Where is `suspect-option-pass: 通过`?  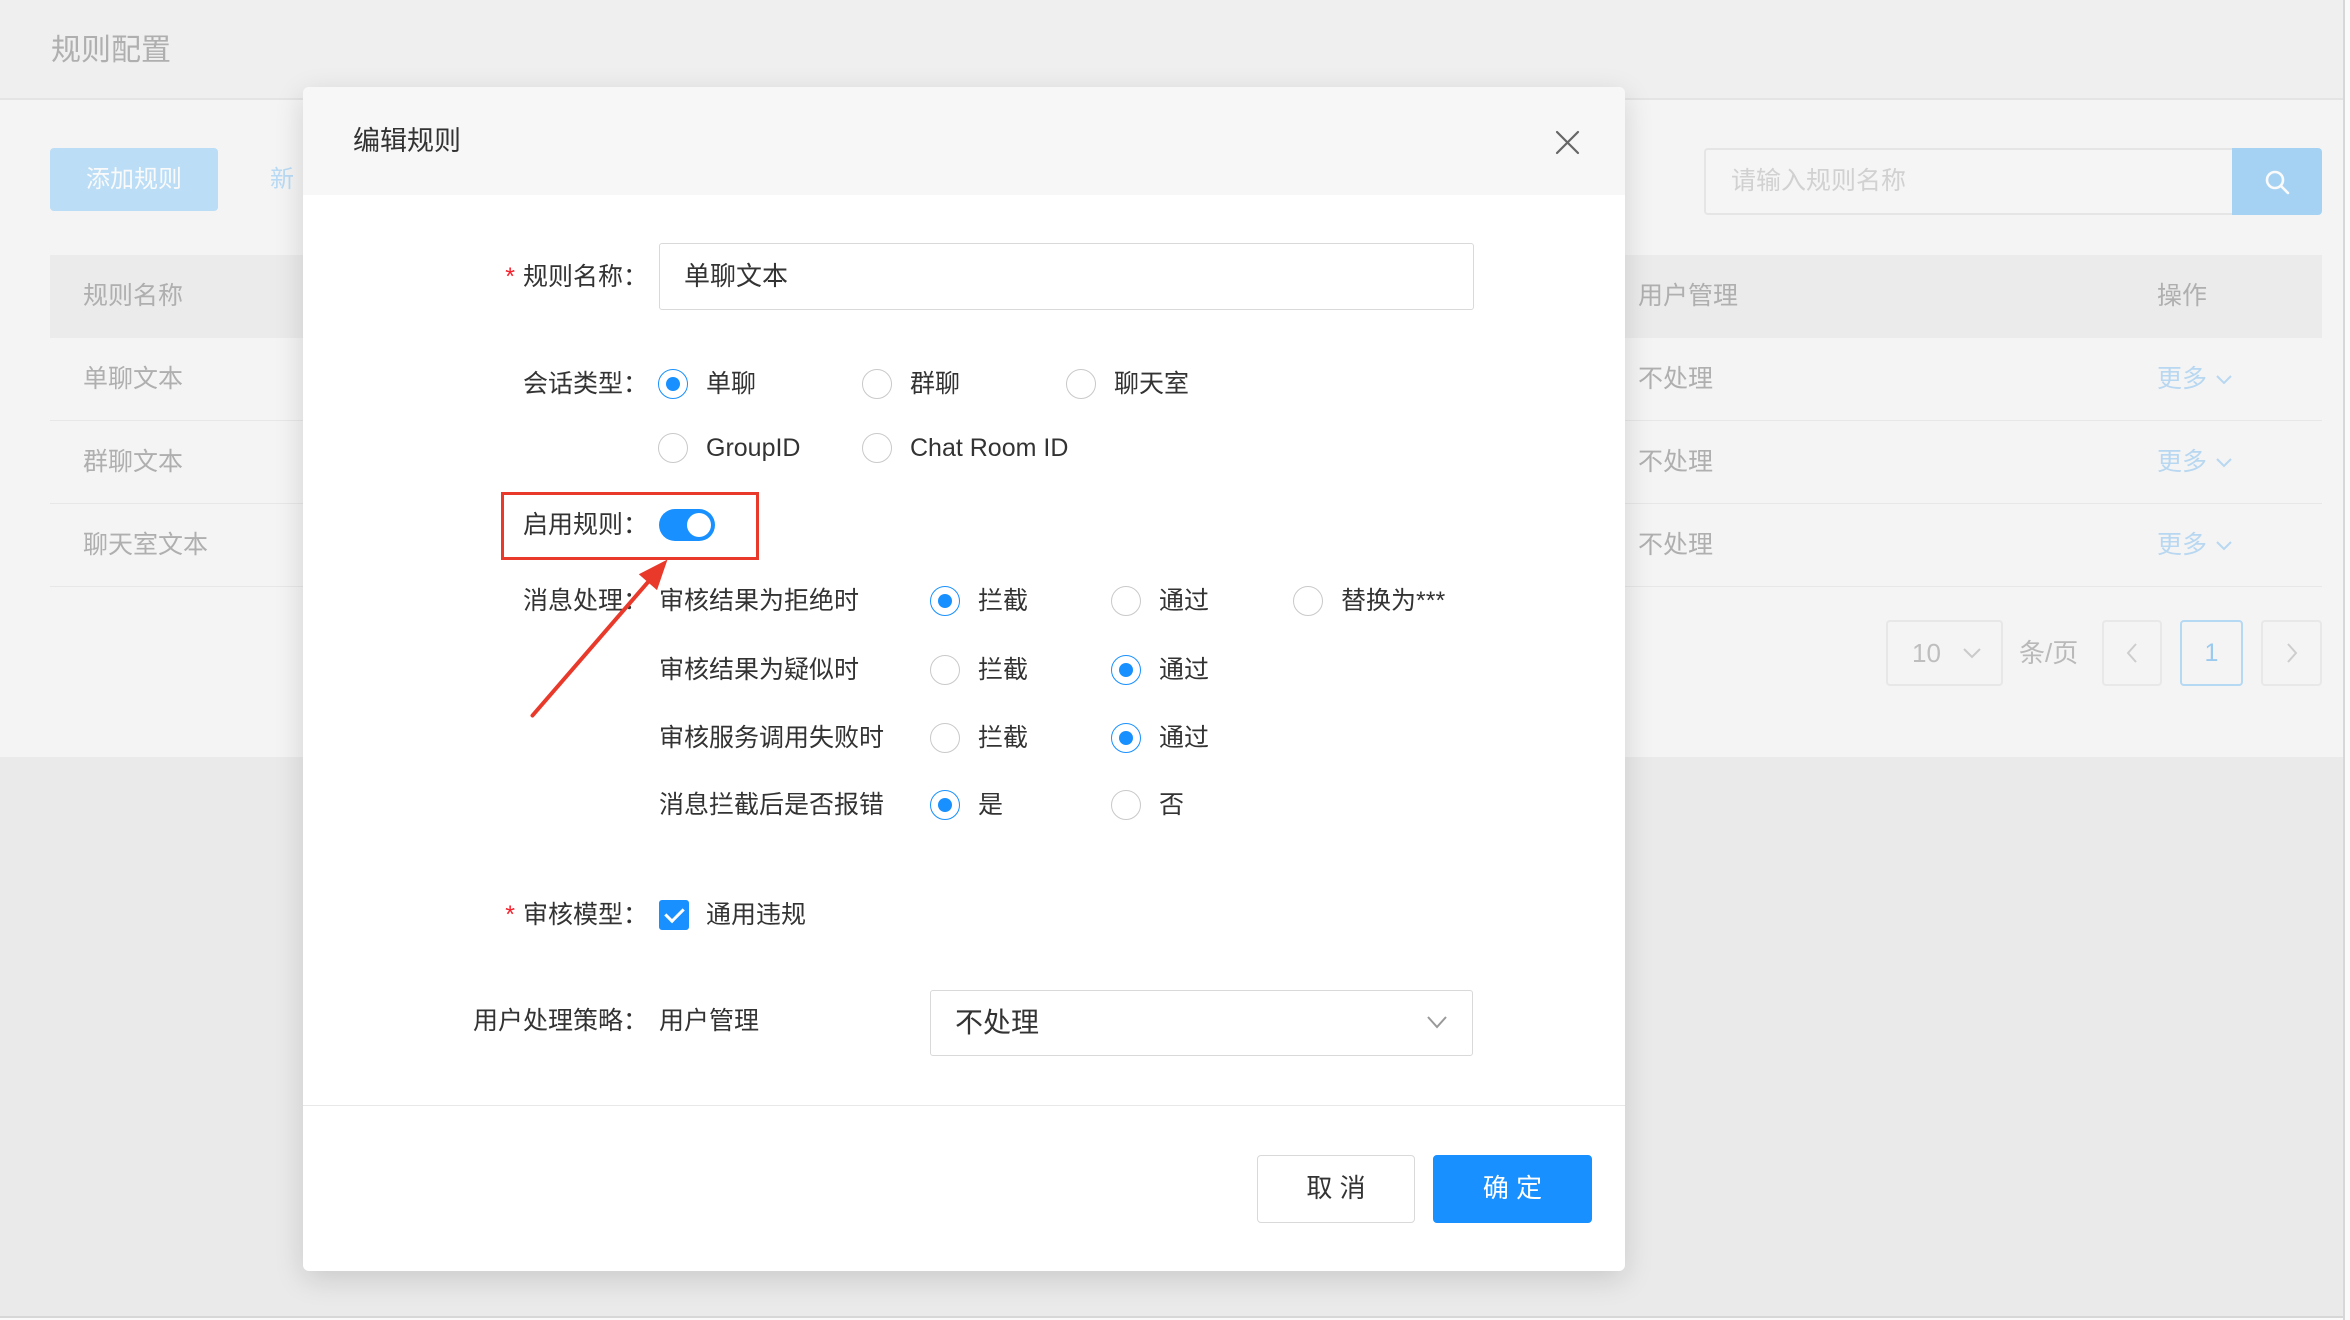
suspect-option-pass: 通过 is located at coordinates (1160, 670).